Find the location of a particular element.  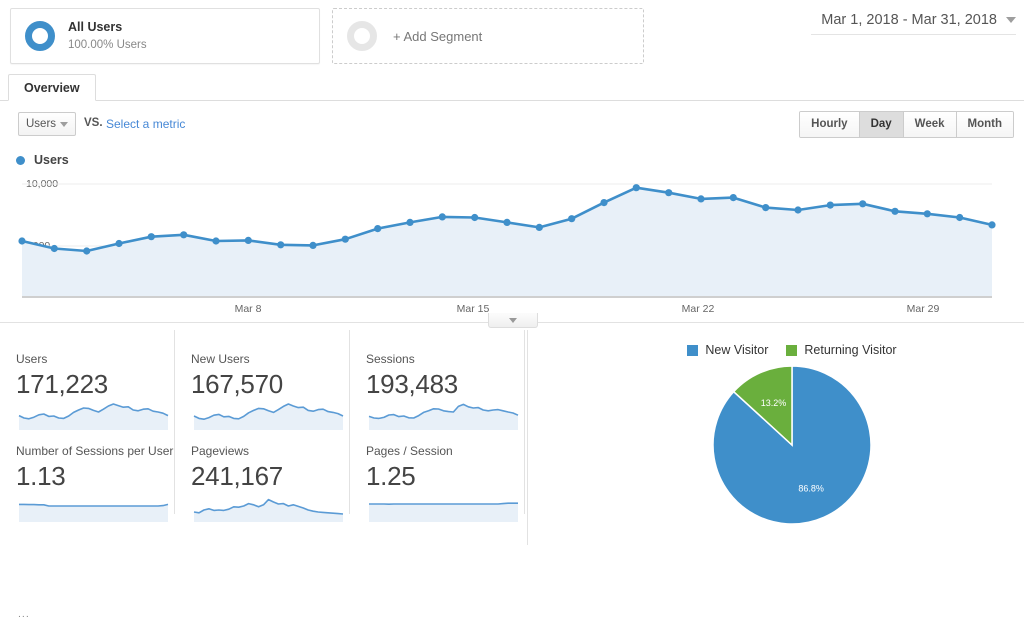

metric-card-pageviews: Pageviews 241,167 is located at coordinates (262, 472).